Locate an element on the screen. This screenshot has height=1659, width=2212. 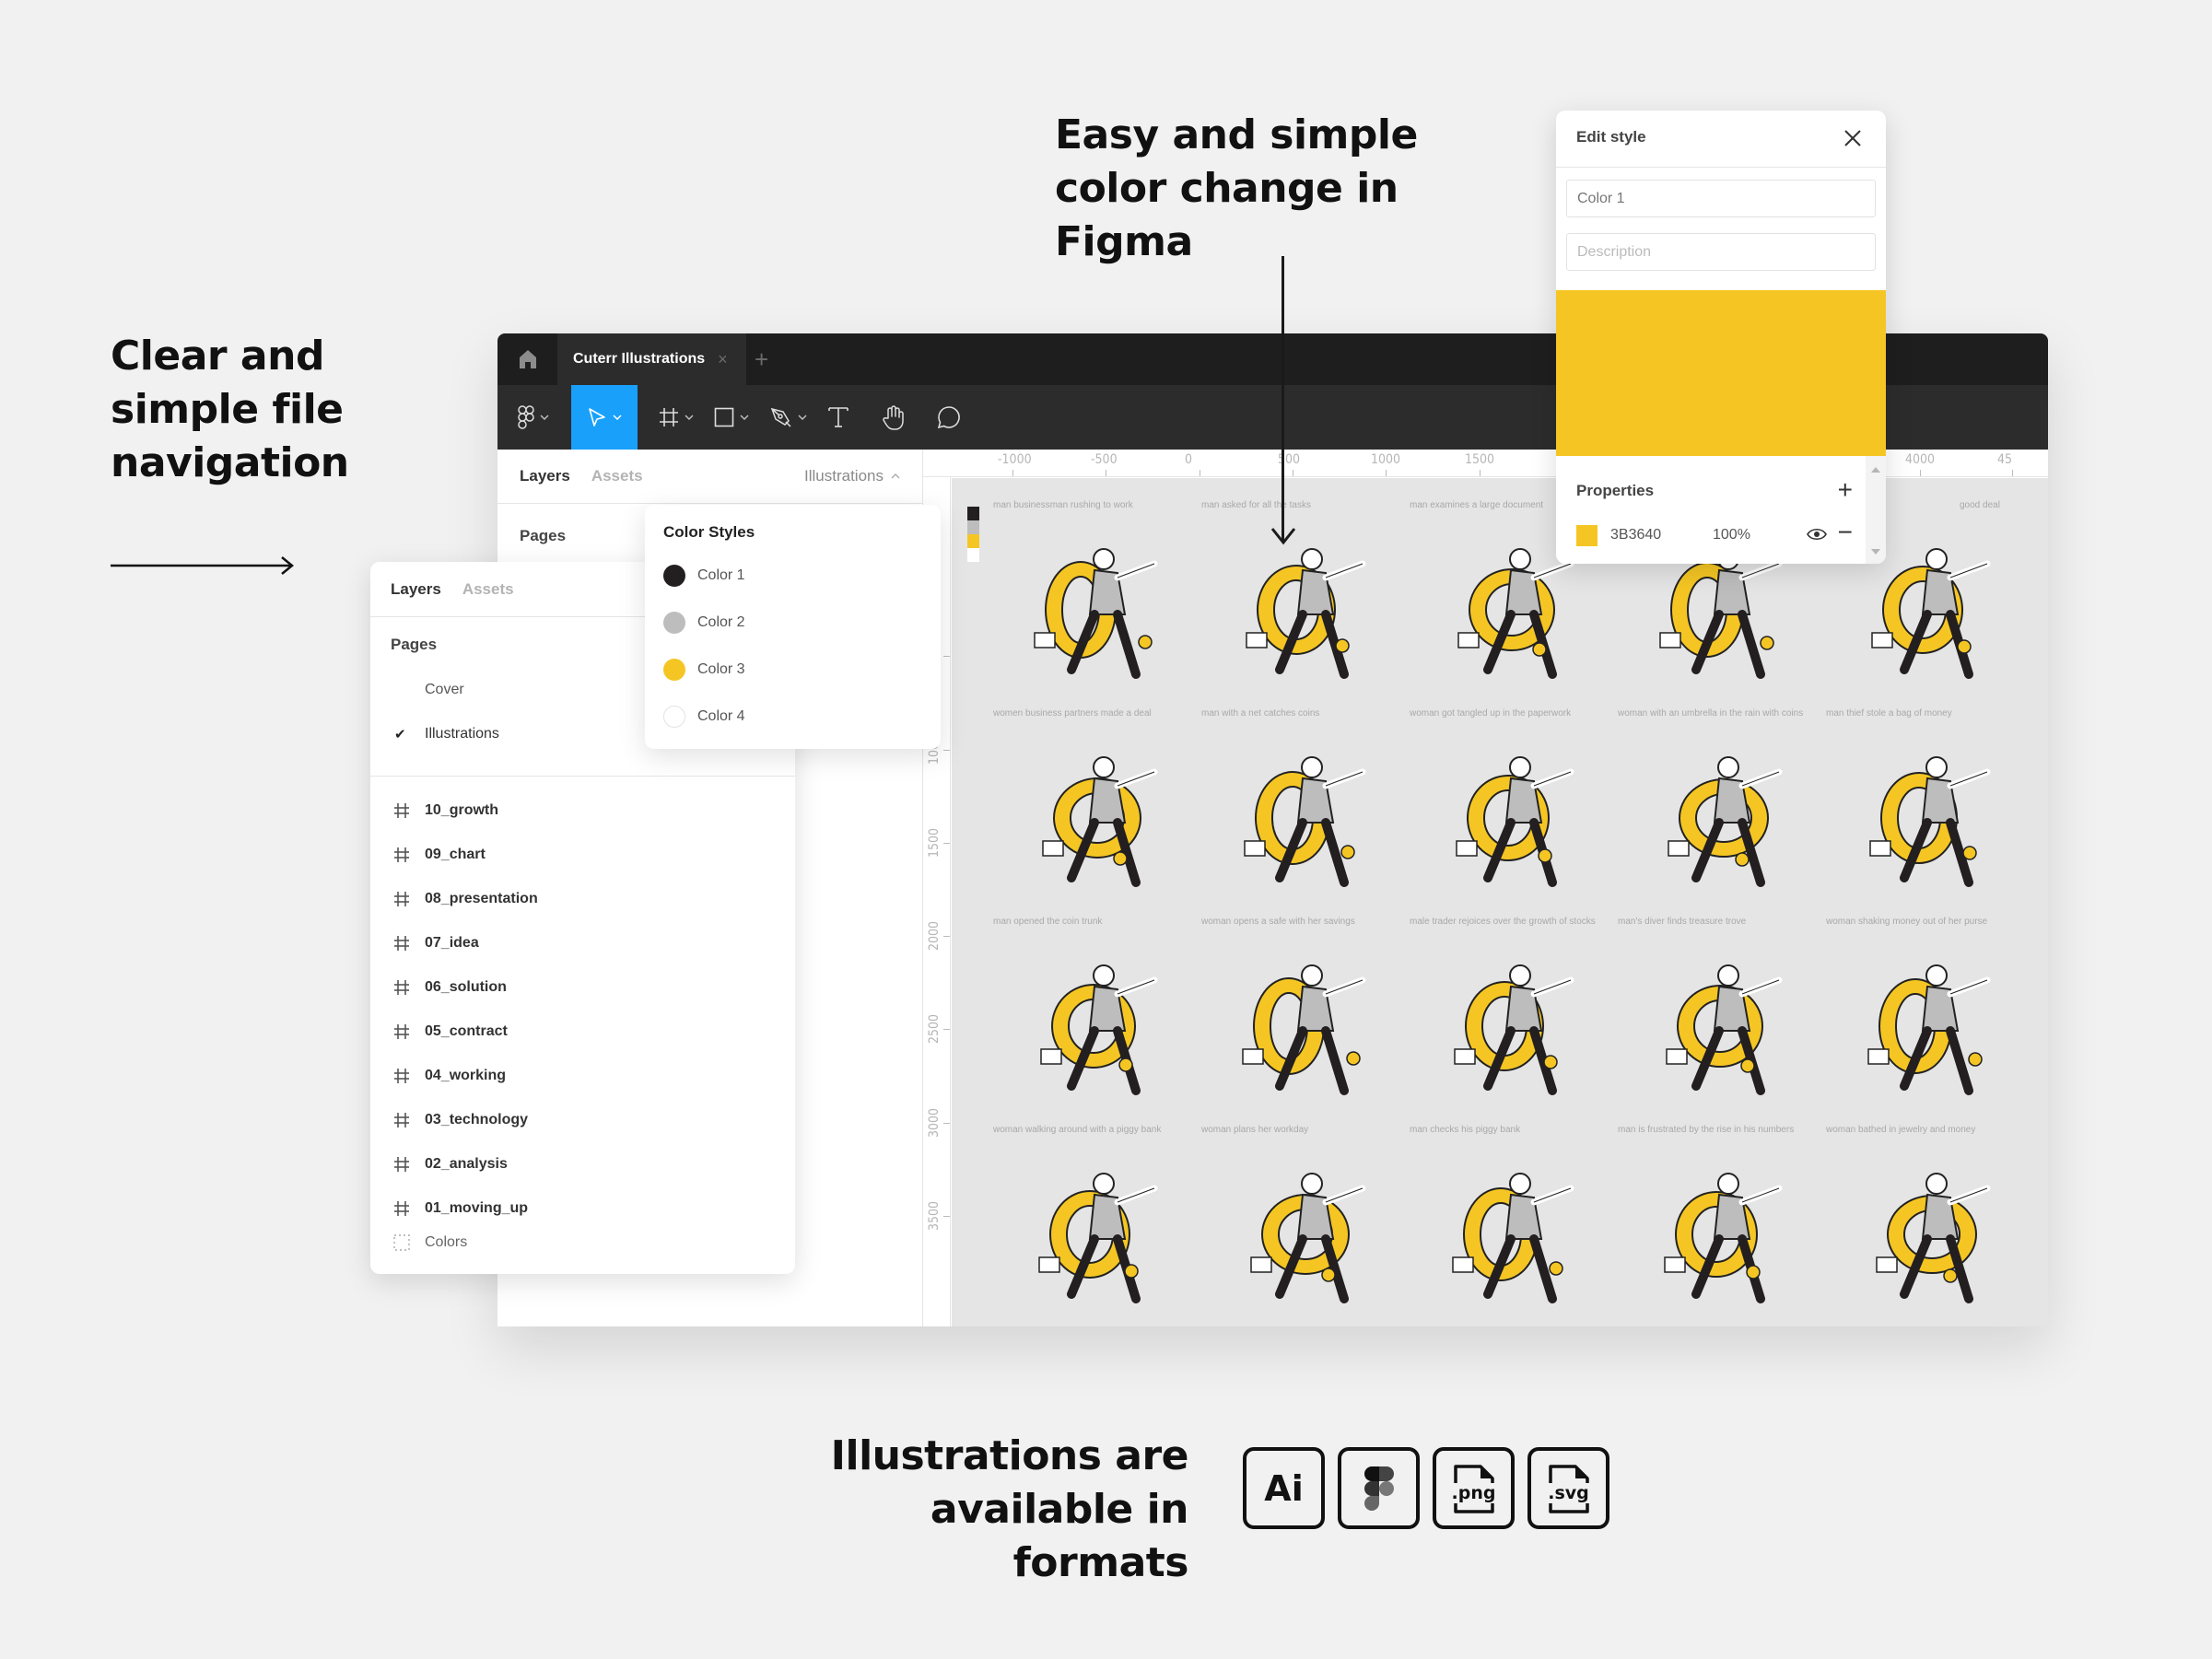
ruler-label: 2500 is located at coordinates (934, 1028).